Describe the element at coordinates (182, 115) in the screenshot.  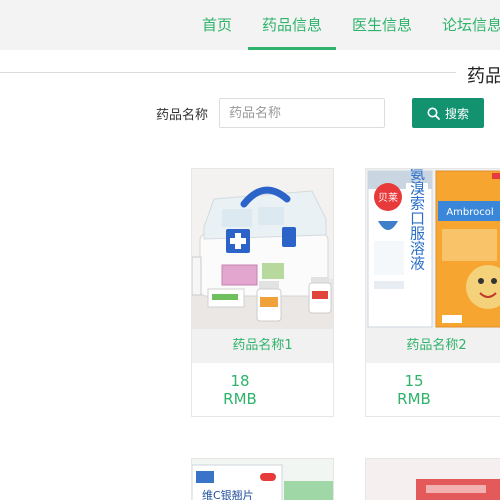
I see `search-label: 药品名称` at that location.